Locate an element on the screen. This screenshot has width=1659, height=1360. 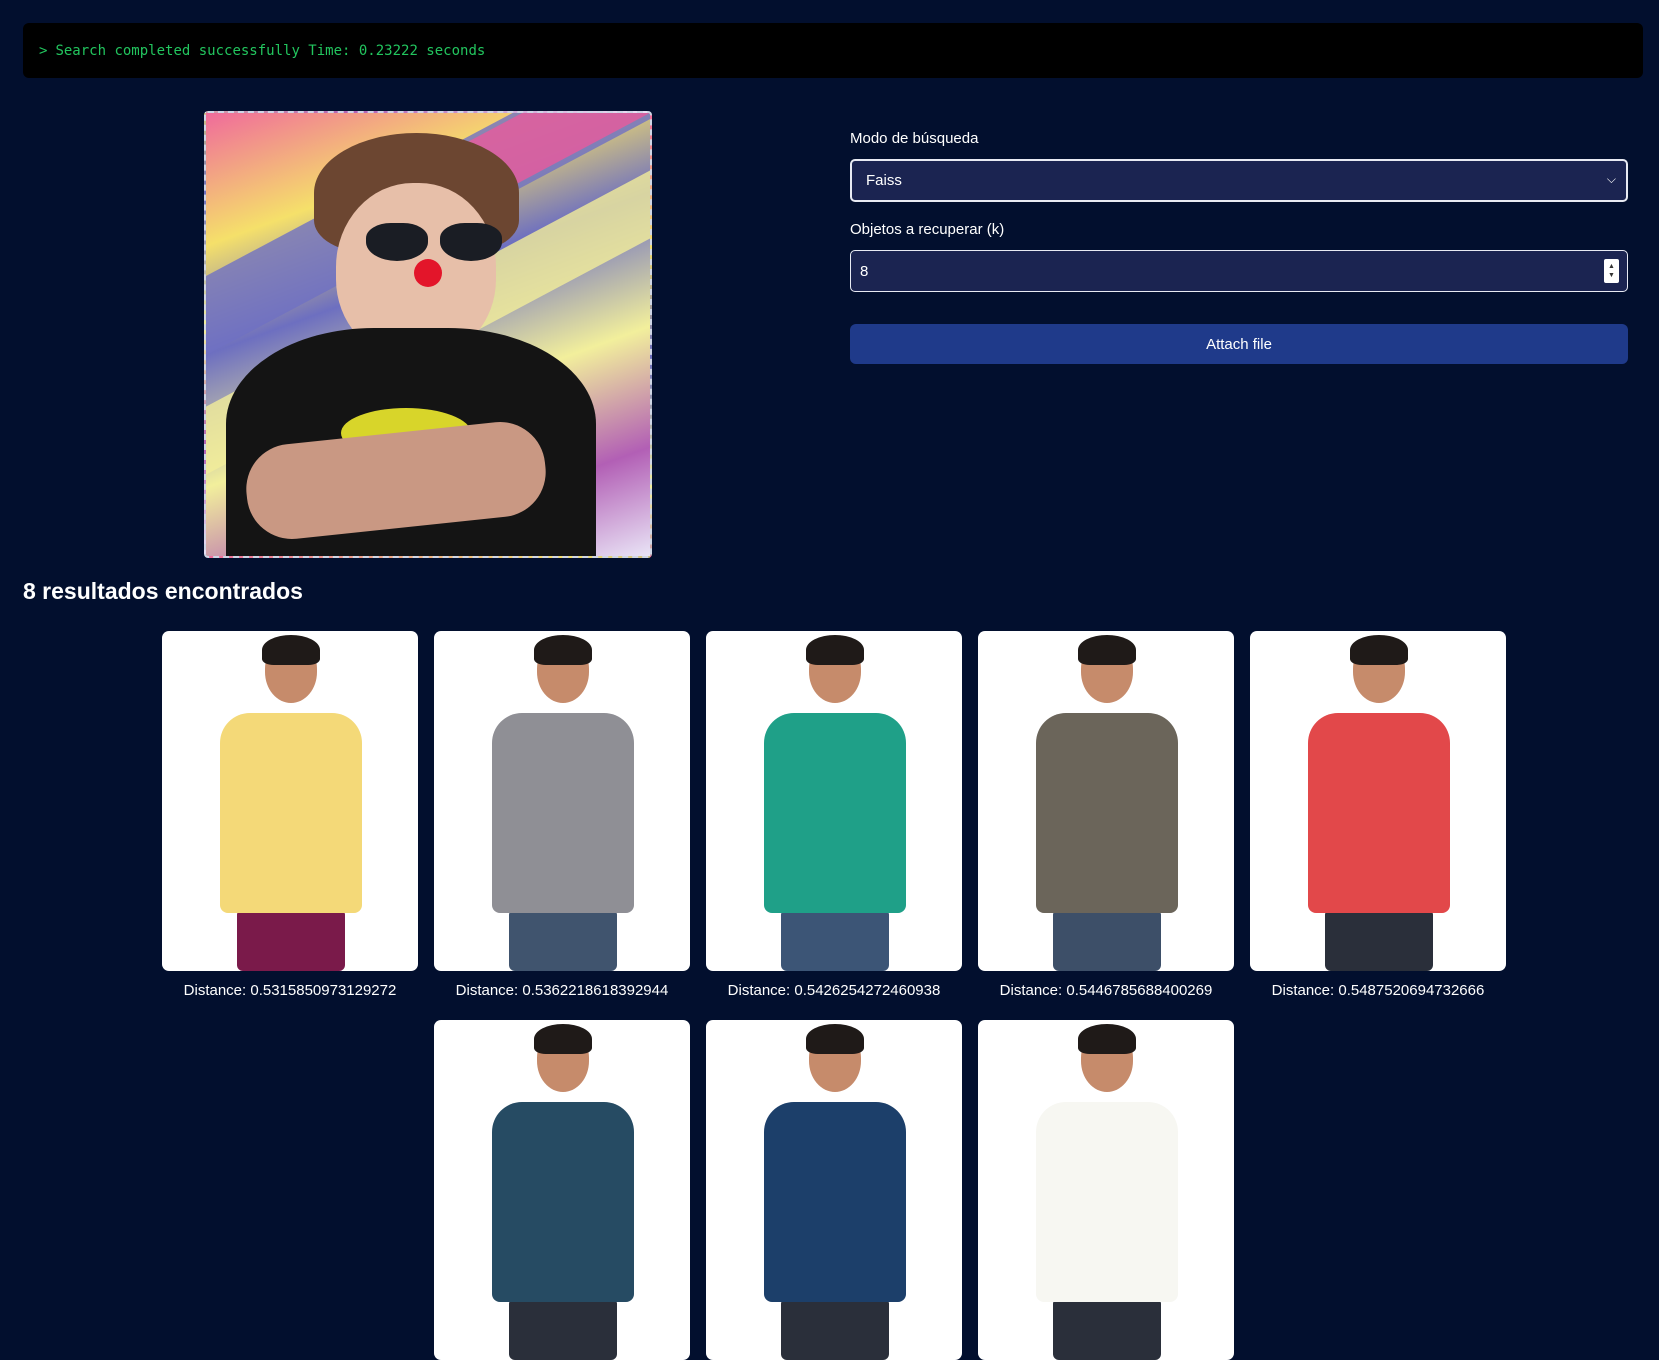
result-distance: Distance: 0.5487520694732666 is located at coordinates (1378, 990).